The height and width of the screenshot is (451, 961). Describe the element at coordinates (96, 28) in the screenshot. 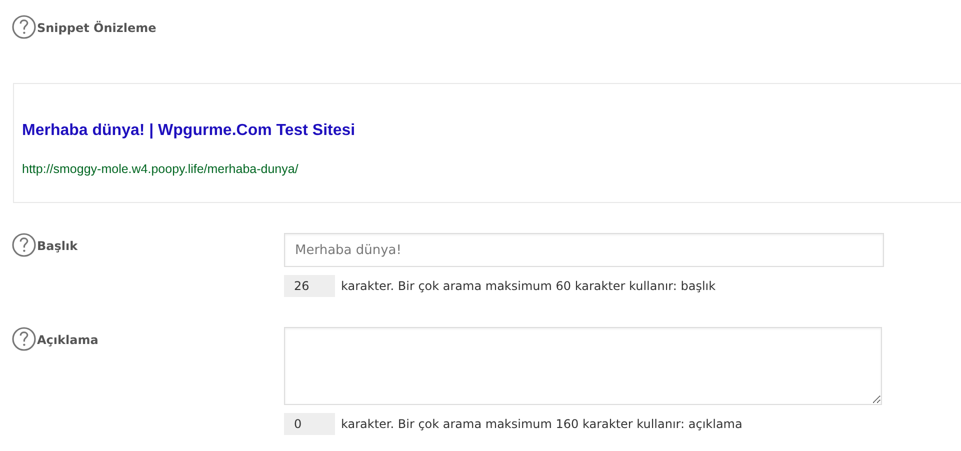

I see `section-label: Snippet Önizleme` at that location.